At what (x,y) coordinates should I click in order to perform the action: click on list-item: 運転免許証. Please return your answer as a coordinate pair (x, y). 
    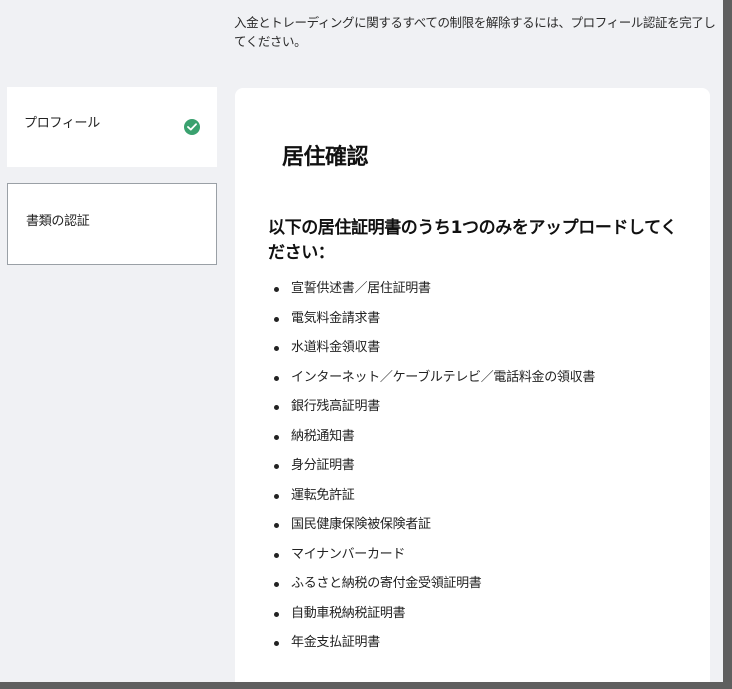
    Looking at the image, I should click on (432, 503).